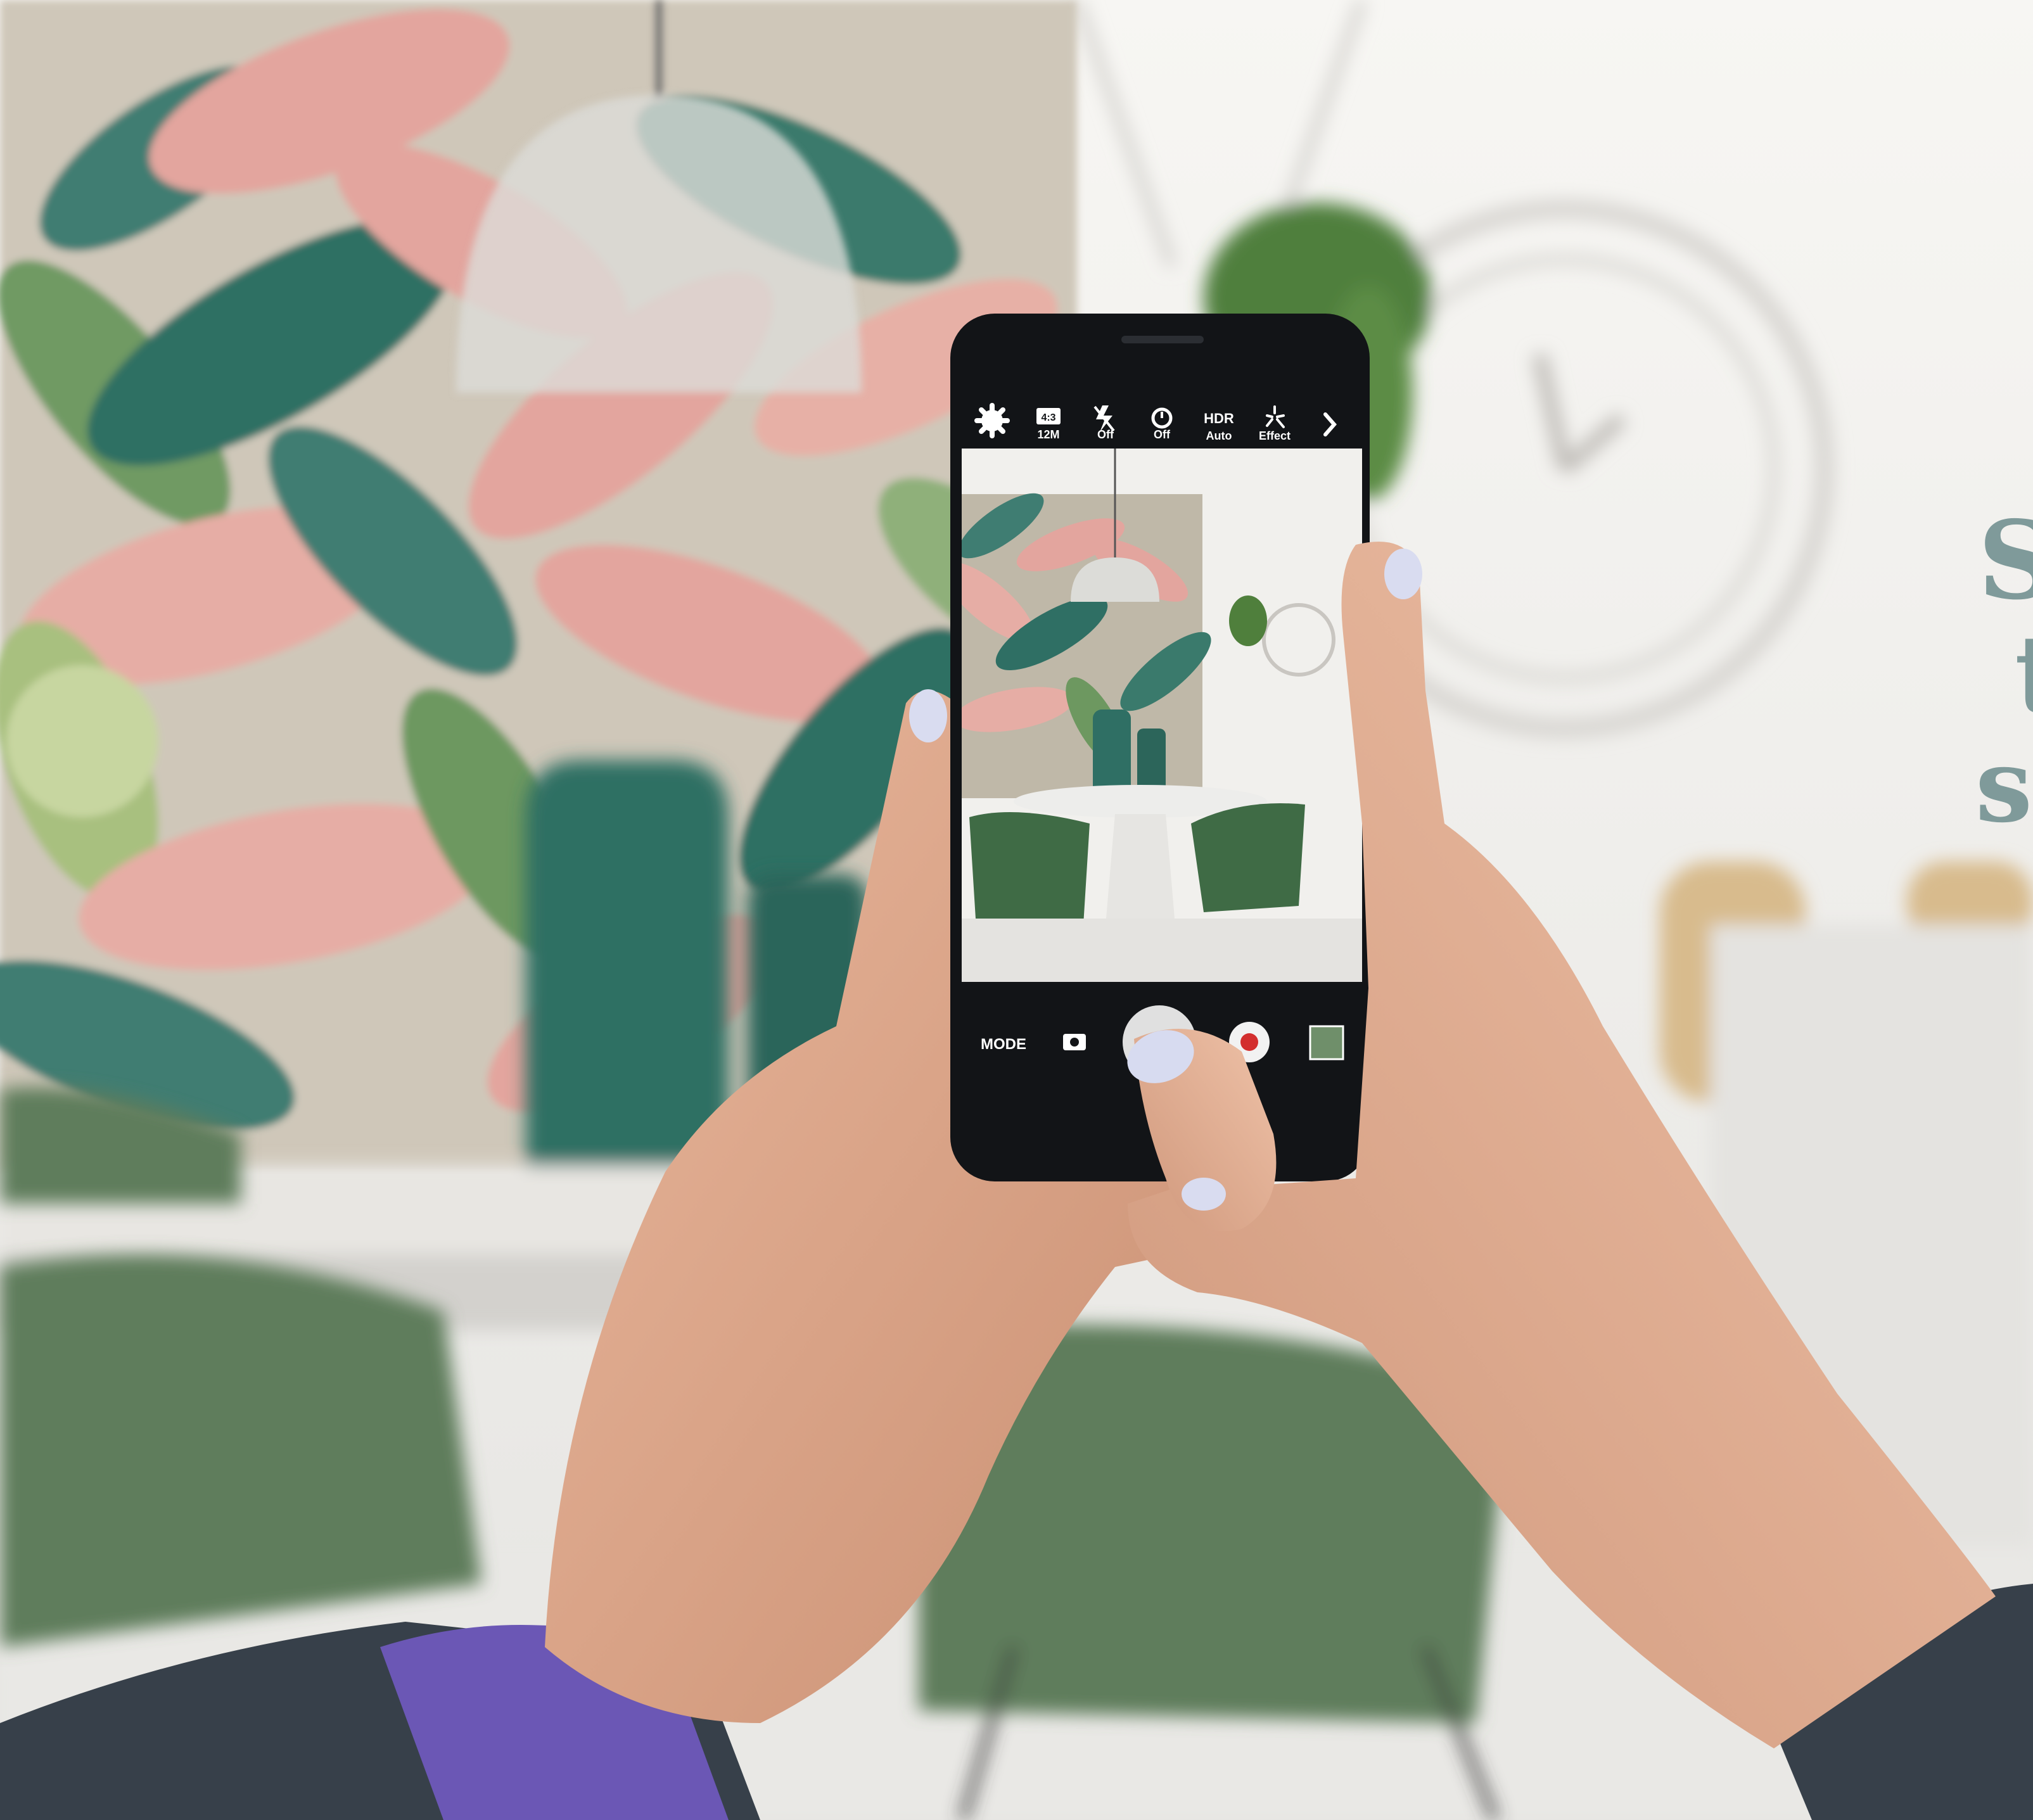 The height and width of the screenshot is (1820, 2033). What do you see at coordinates (1004, 1044) in the screenshot?
I see `mode-button: MODE` at bounding box center [1004, 1044].